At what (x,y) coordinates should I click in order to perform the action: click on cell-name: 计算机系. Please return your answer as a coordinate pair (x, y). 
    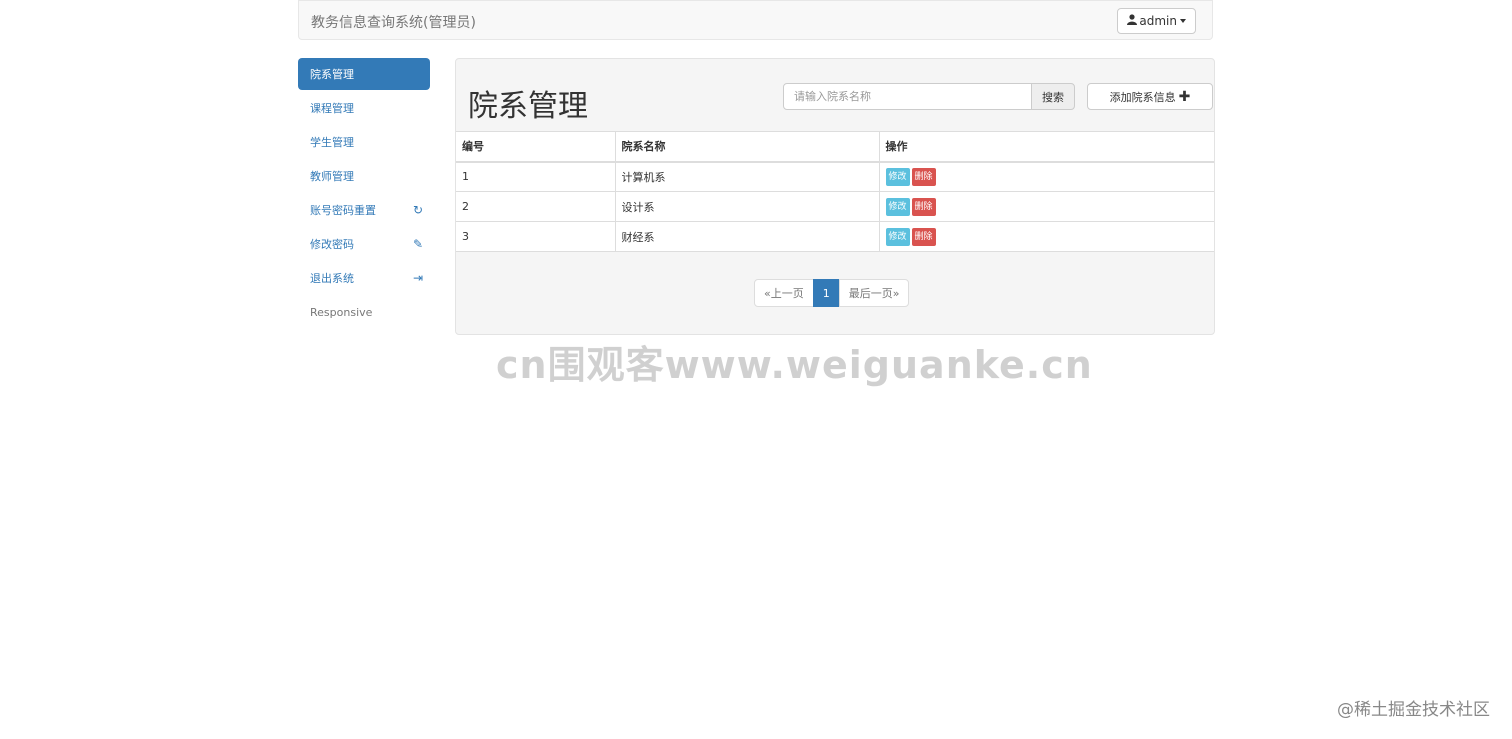
    Looking at the image, I should click on (747, 176).